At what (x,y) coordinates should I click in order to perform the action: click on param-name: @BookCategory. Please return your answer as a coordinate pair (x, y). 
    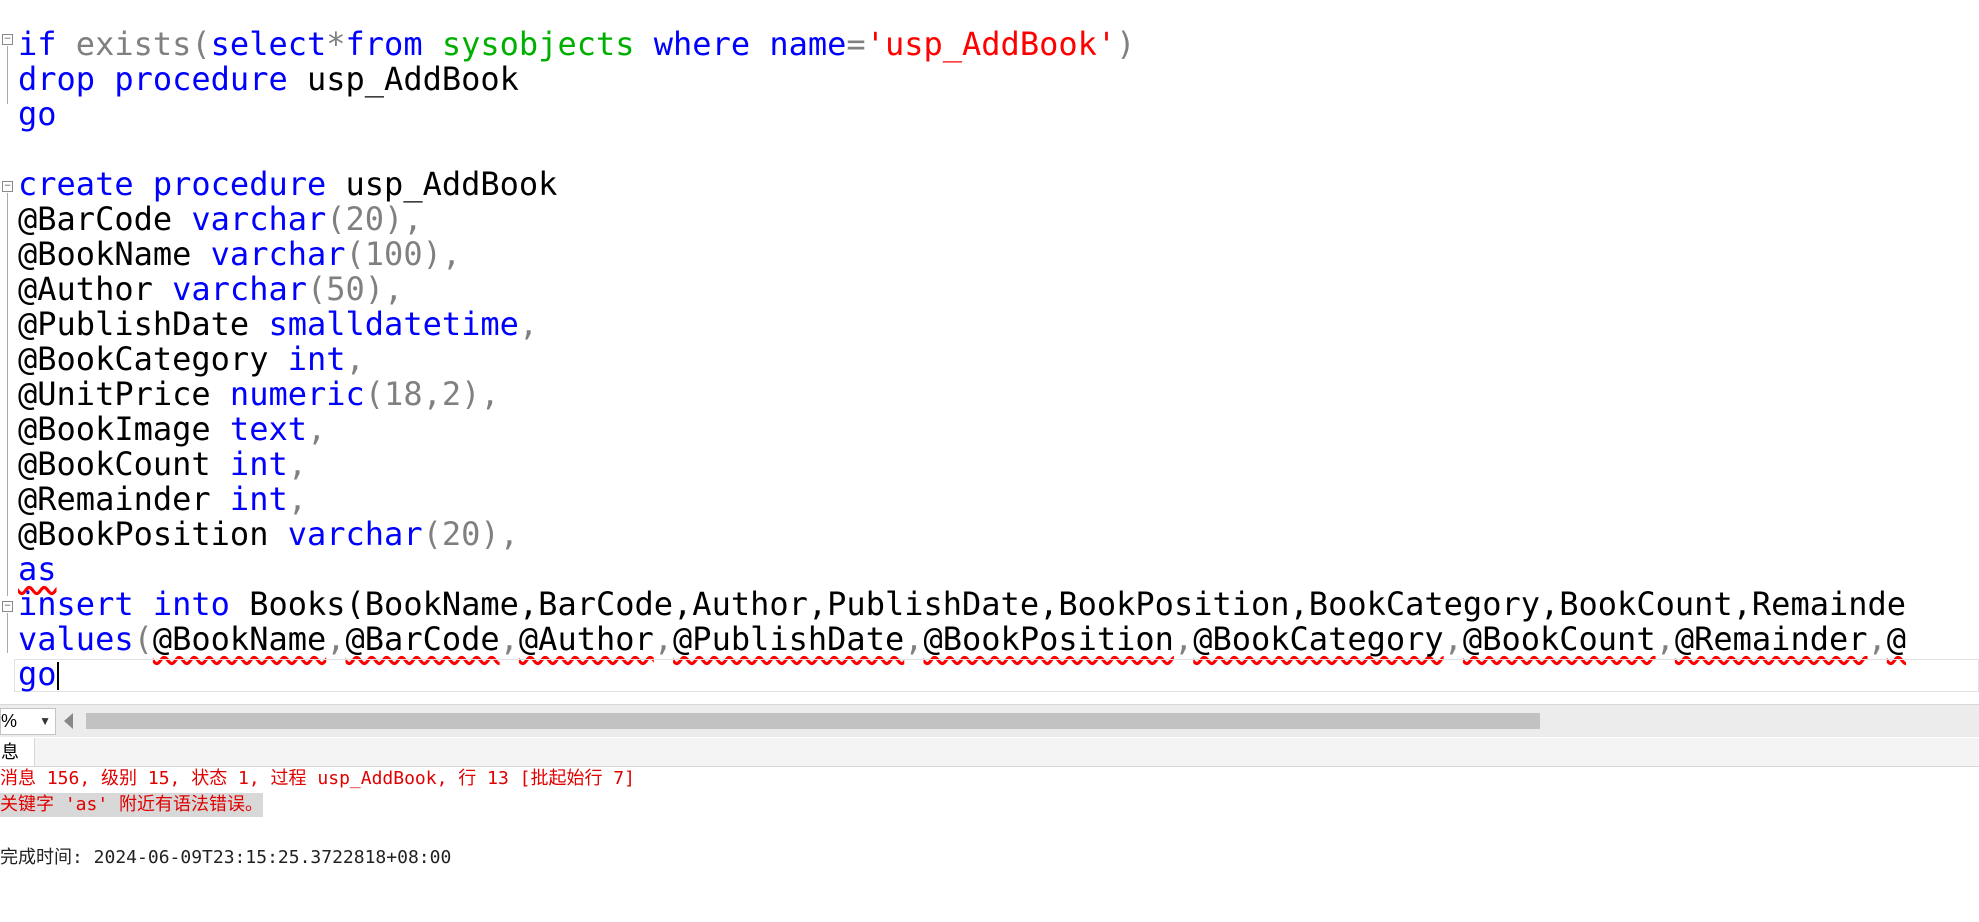
    Looking at the image, I should click on (143, 359).